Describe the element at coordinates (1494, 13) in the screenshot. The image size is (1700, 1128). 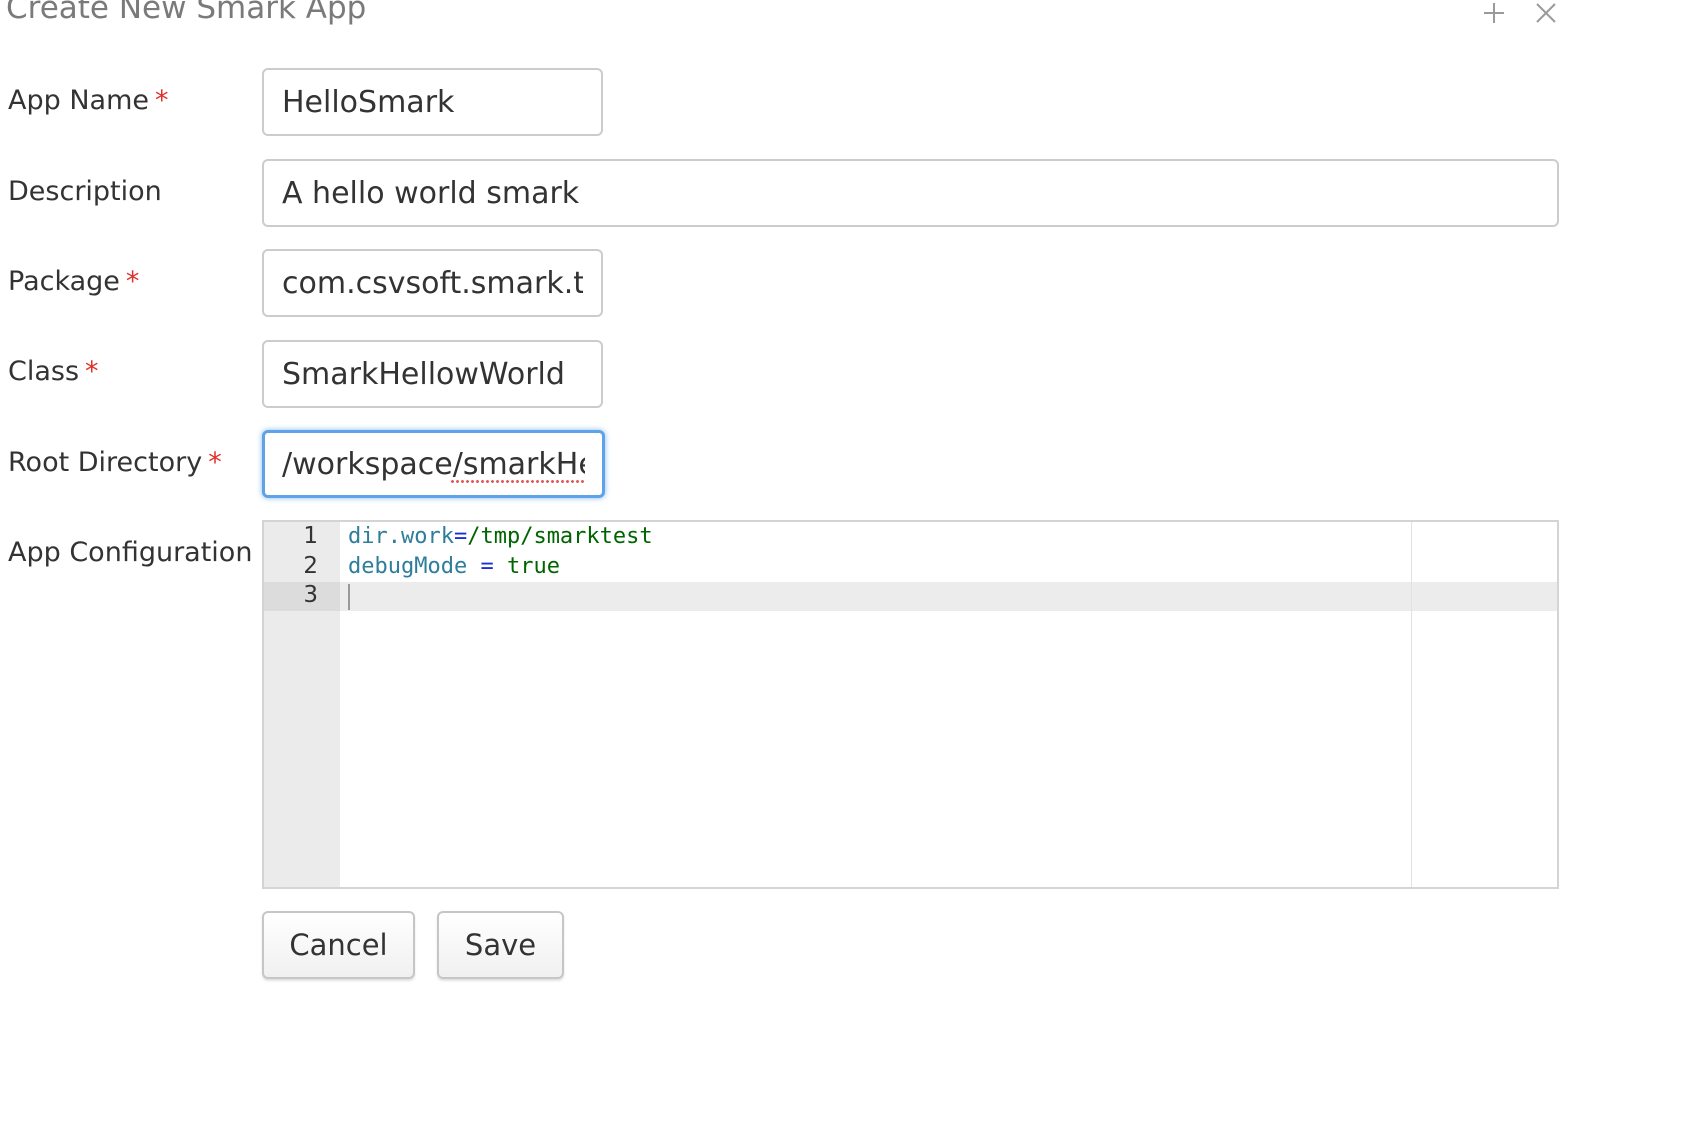
I see `plus-icon` at that location.